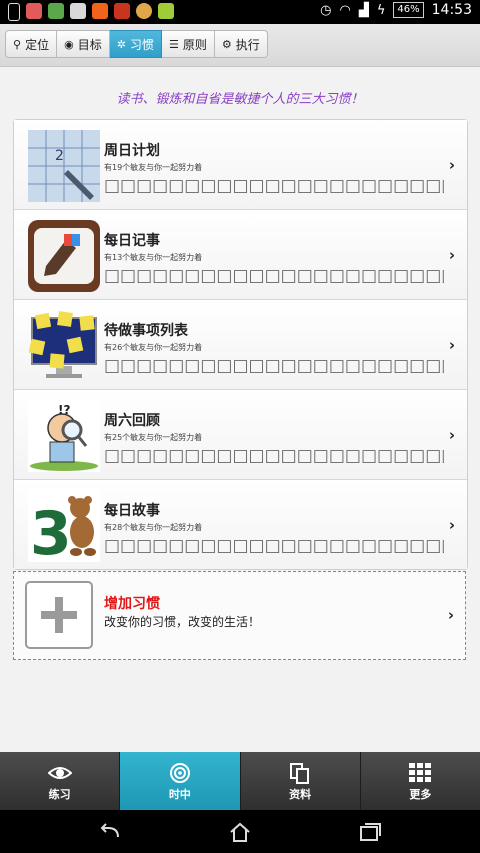 This screenshot has height=853, width=480. What do you see at coordinates (363, 10) in the screenshot?
I see `signal-icon: ▟` at bounding box center [363, 10].